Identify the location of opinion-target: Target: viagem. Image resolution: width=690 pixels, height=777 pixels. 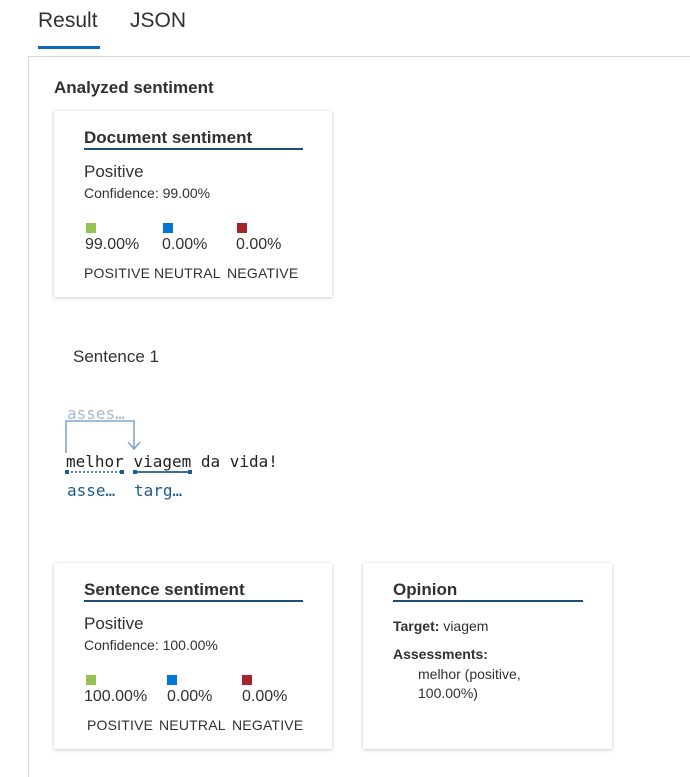
(440, 626).